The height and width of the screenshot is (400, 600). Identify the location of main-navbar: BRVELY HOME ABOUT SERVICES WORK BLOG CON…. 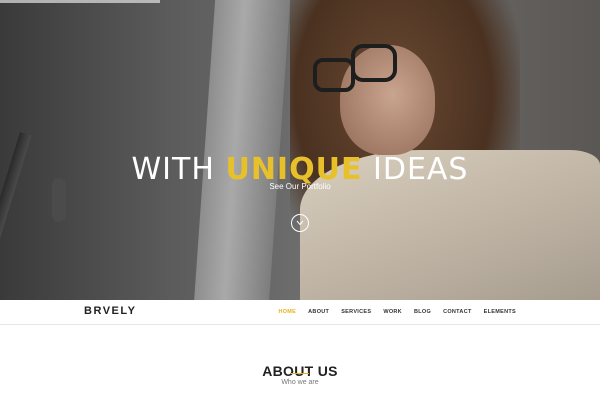
(300, 312).